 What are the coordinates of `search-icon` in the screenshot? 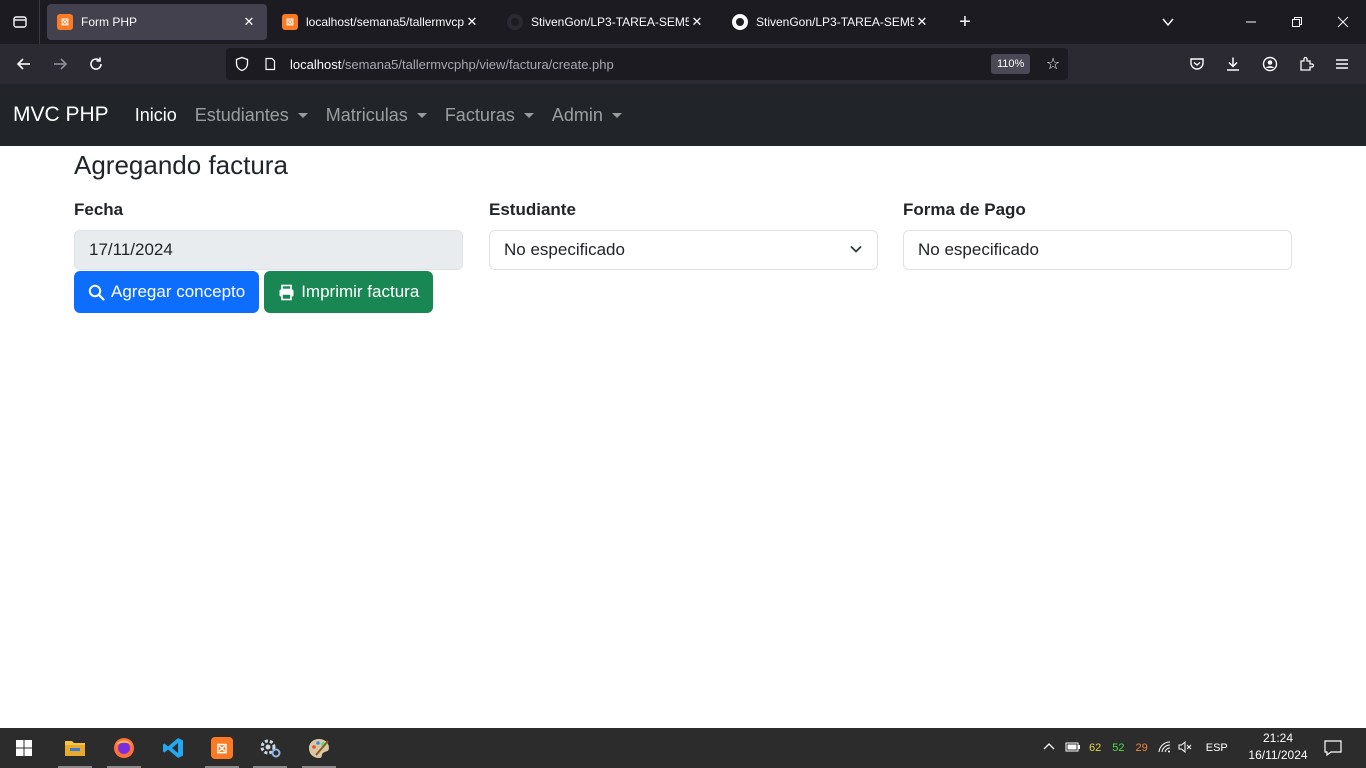 It's located at (96, 292).